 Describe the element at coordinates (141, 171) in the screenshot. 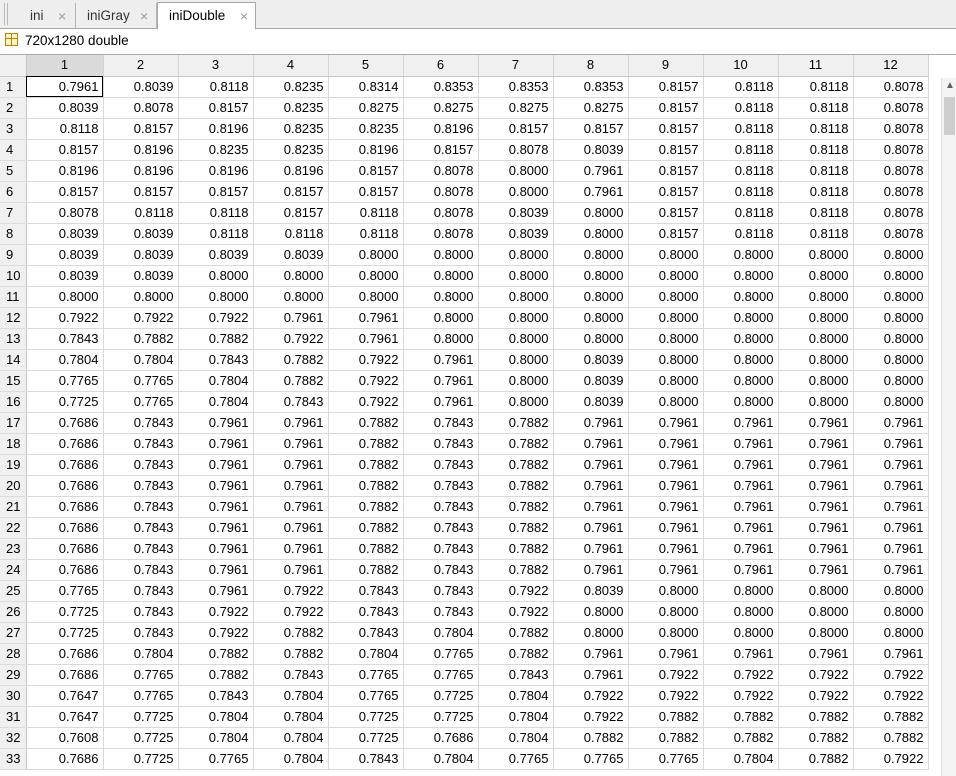

I see `table-cell: 0.8196` at that location.